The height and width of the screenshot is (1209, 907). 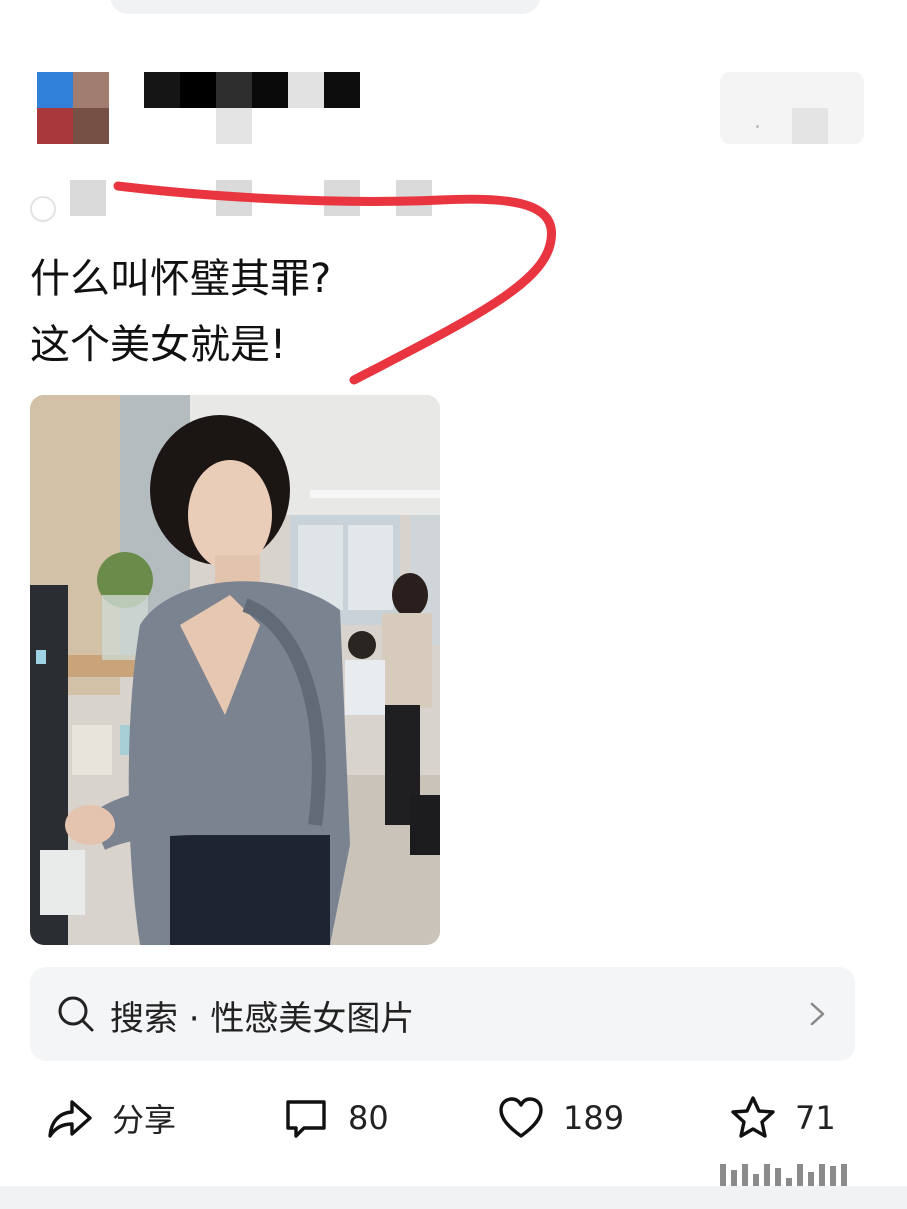 What do you see at coordinates (43, 209) in the screenshot?
I see `source-icon` at bounding box center [43, 209].